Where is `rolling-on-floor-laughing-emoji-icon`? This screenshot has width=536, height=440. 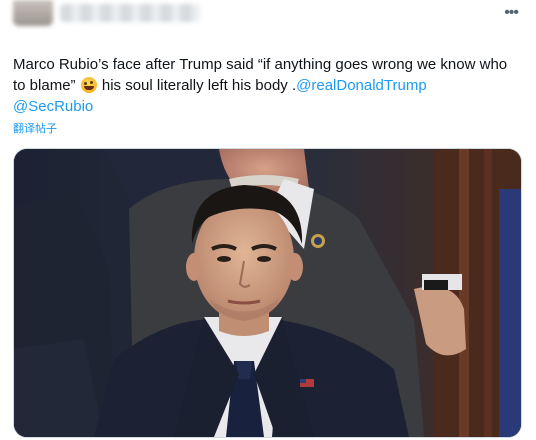
rolling-on-floor-laughing-emoji-icon is located at coordinates (88, 85).